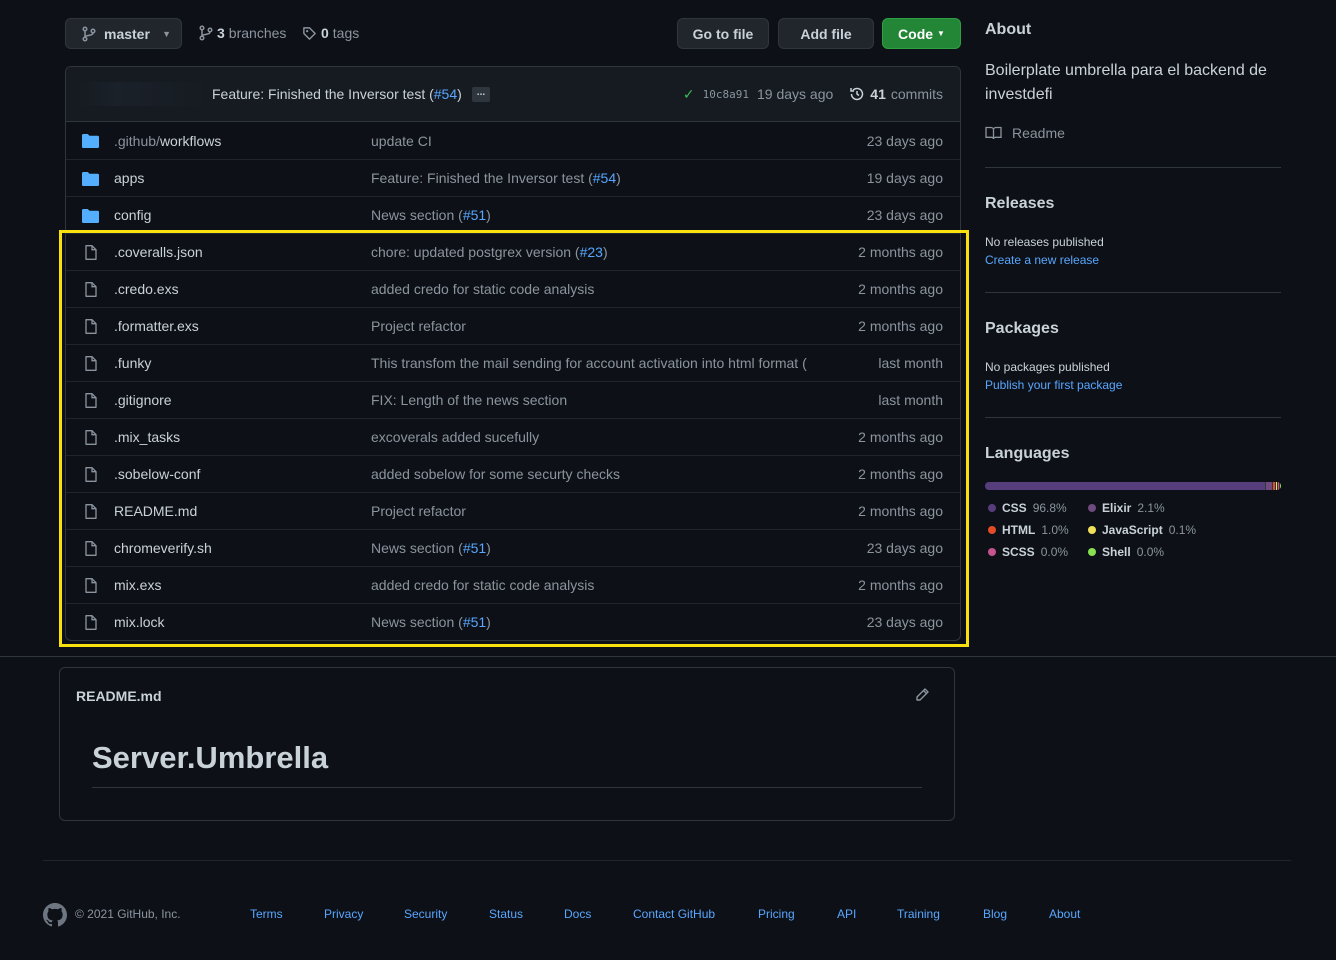  I want to click on footer-link-privacy: Privacy, so click(343, 914).